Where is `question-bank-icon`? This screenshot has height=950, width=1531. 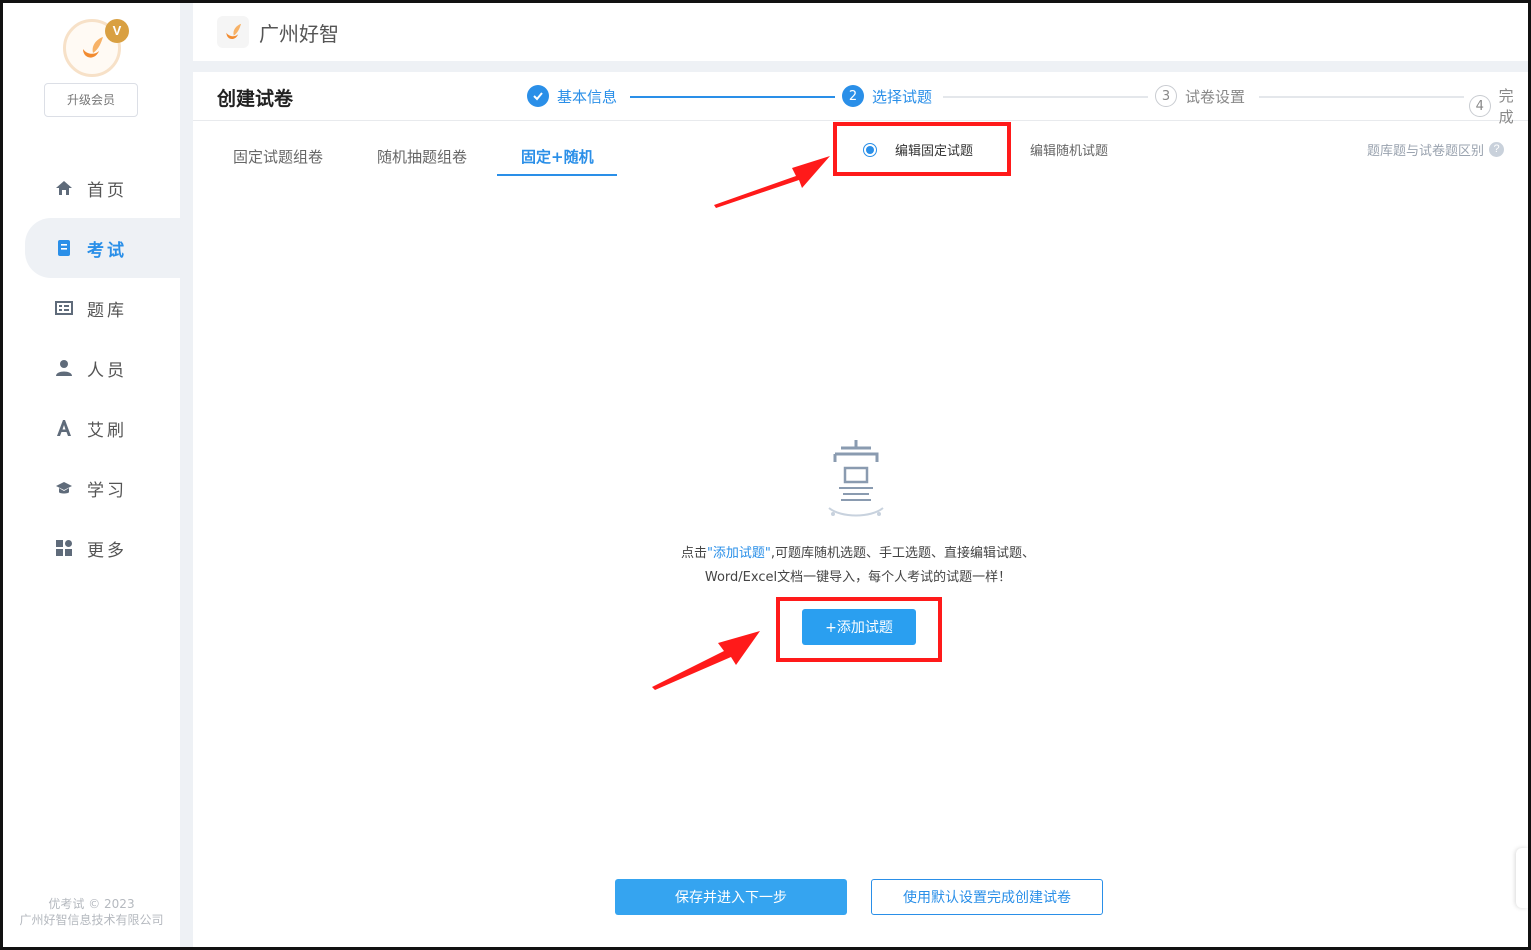
question-bank-icon is located at coordinates (64, 308).